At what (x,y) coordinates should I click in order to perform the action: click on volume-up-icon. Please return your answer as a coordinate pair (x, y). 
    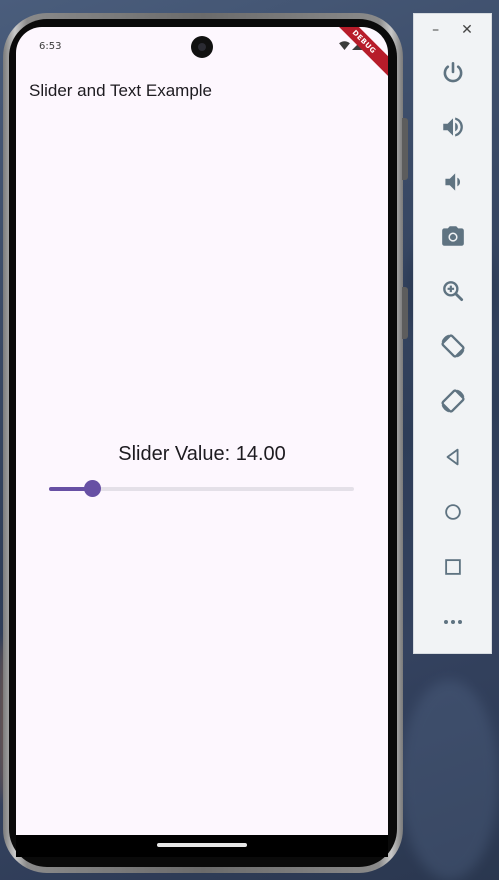
    Looking at the image, I should click on (453, 127).